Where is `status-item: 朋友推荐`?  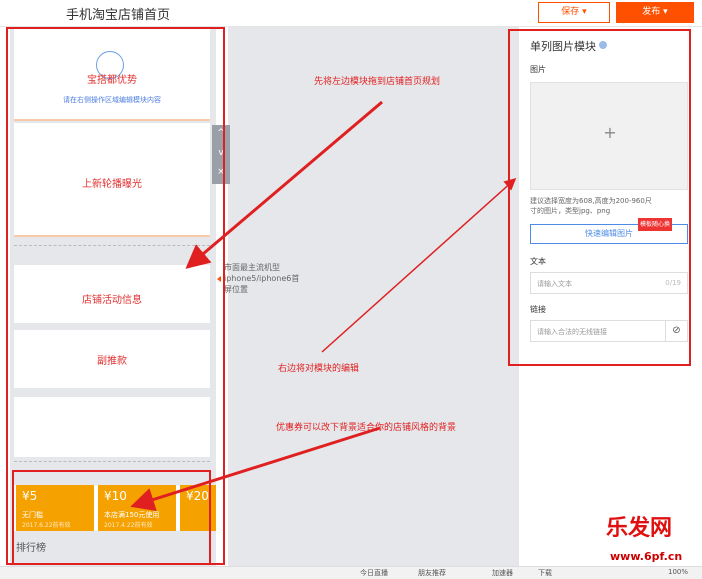
status-item: 朋友推荐 is located at coordinates (432, 573).